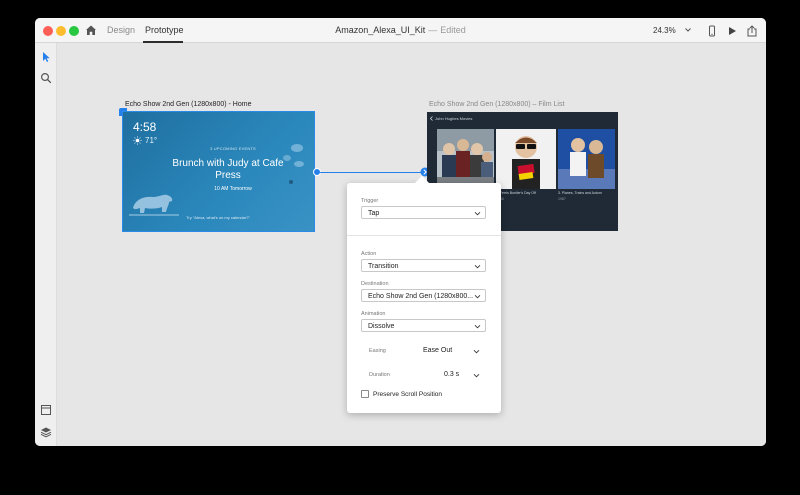  Describe the element at coordinates (137, 140) in the screenshot. I see `sun-icon` at that location.